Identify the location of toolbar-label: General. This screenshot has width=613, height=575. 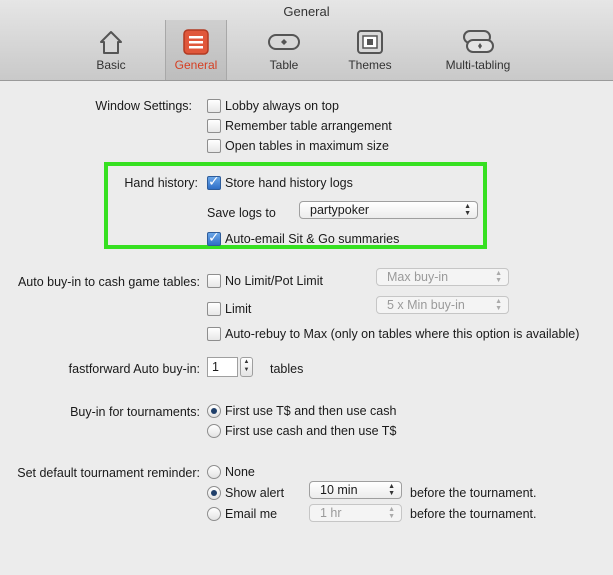
(196, 65).